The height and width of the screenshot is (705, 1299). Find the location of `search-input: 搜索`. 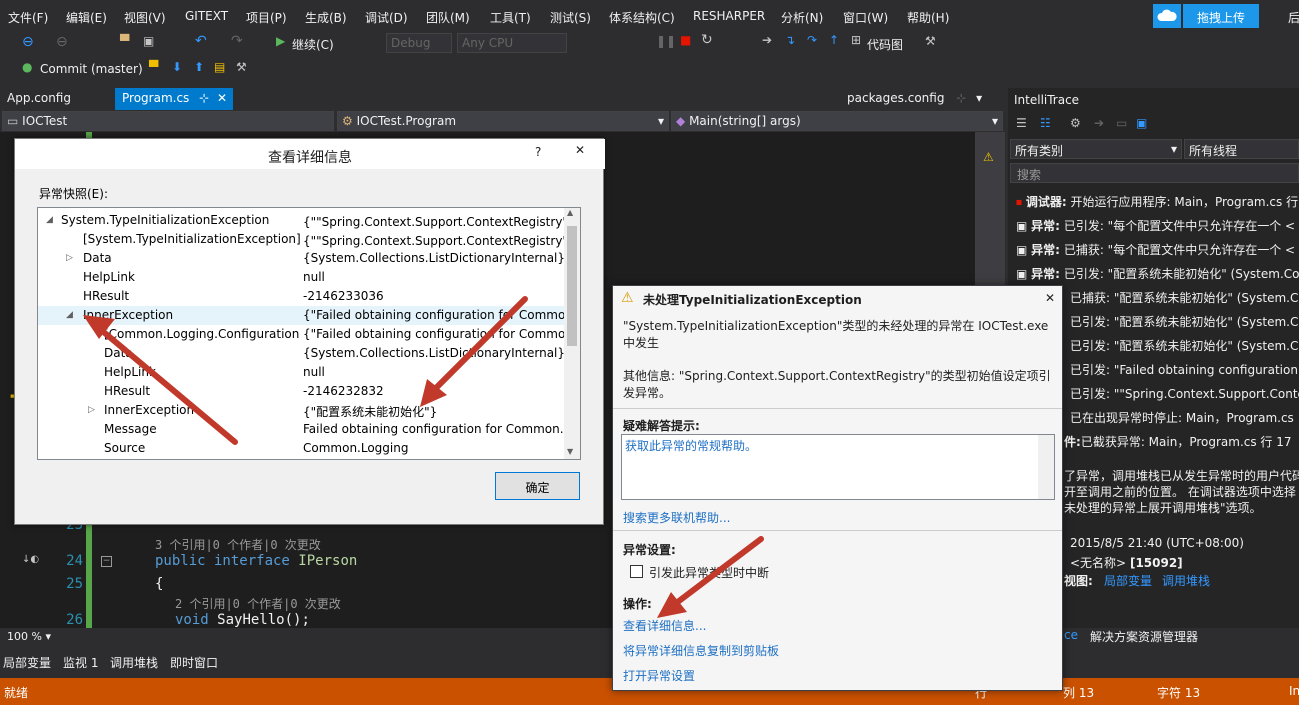

search-input: 搜索 is located at coordinates (1154, 173).